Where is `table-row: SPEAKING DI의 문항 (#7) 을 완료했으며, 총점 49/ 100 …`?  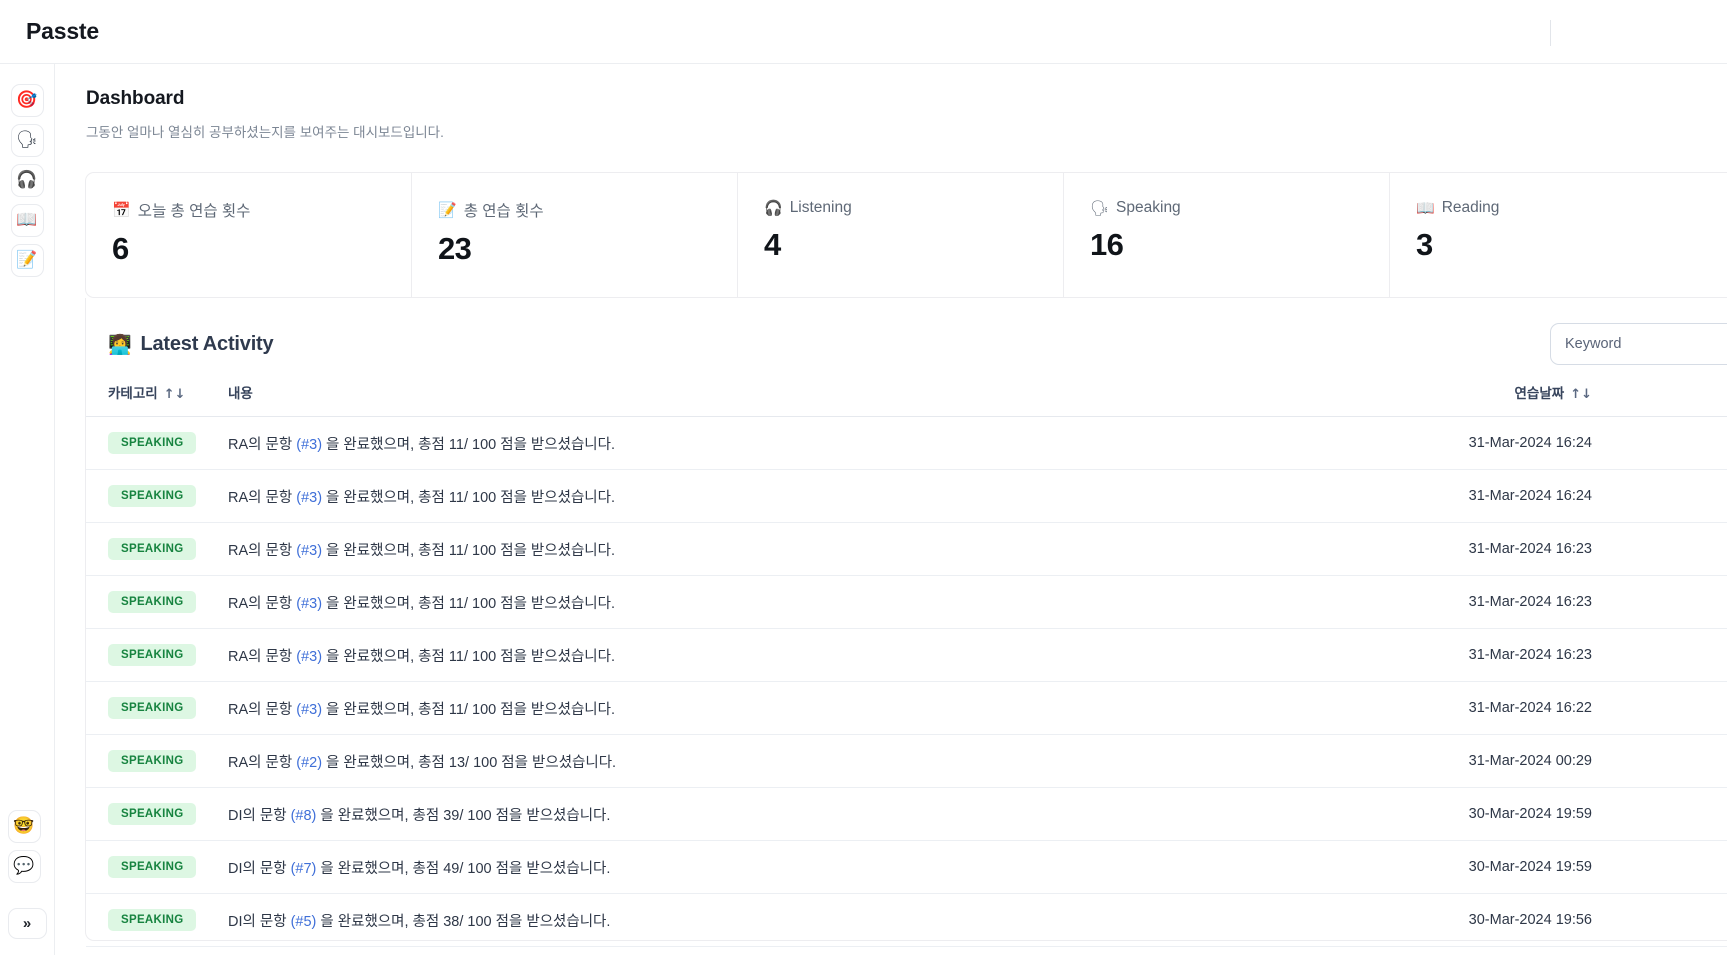
table-row: SPEAKING DI의 문항 (#7) 을 완료했으며, 총점 49/ 100 … is located at coordinates (906, 867).